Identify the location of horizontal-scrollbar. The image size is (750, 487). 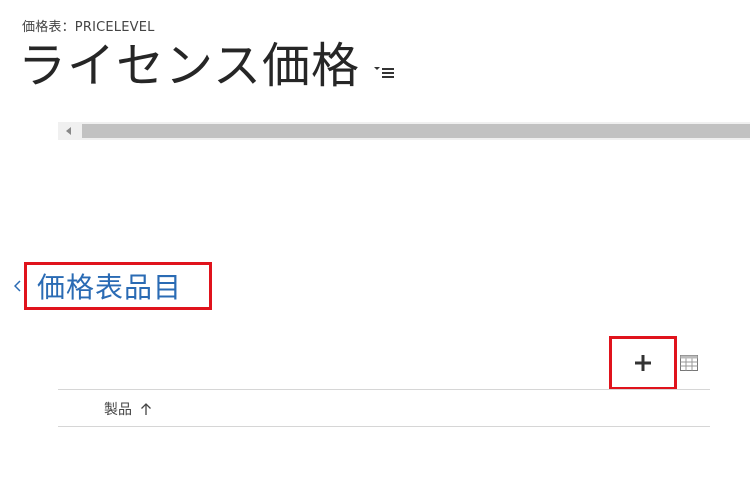
(404, 131).